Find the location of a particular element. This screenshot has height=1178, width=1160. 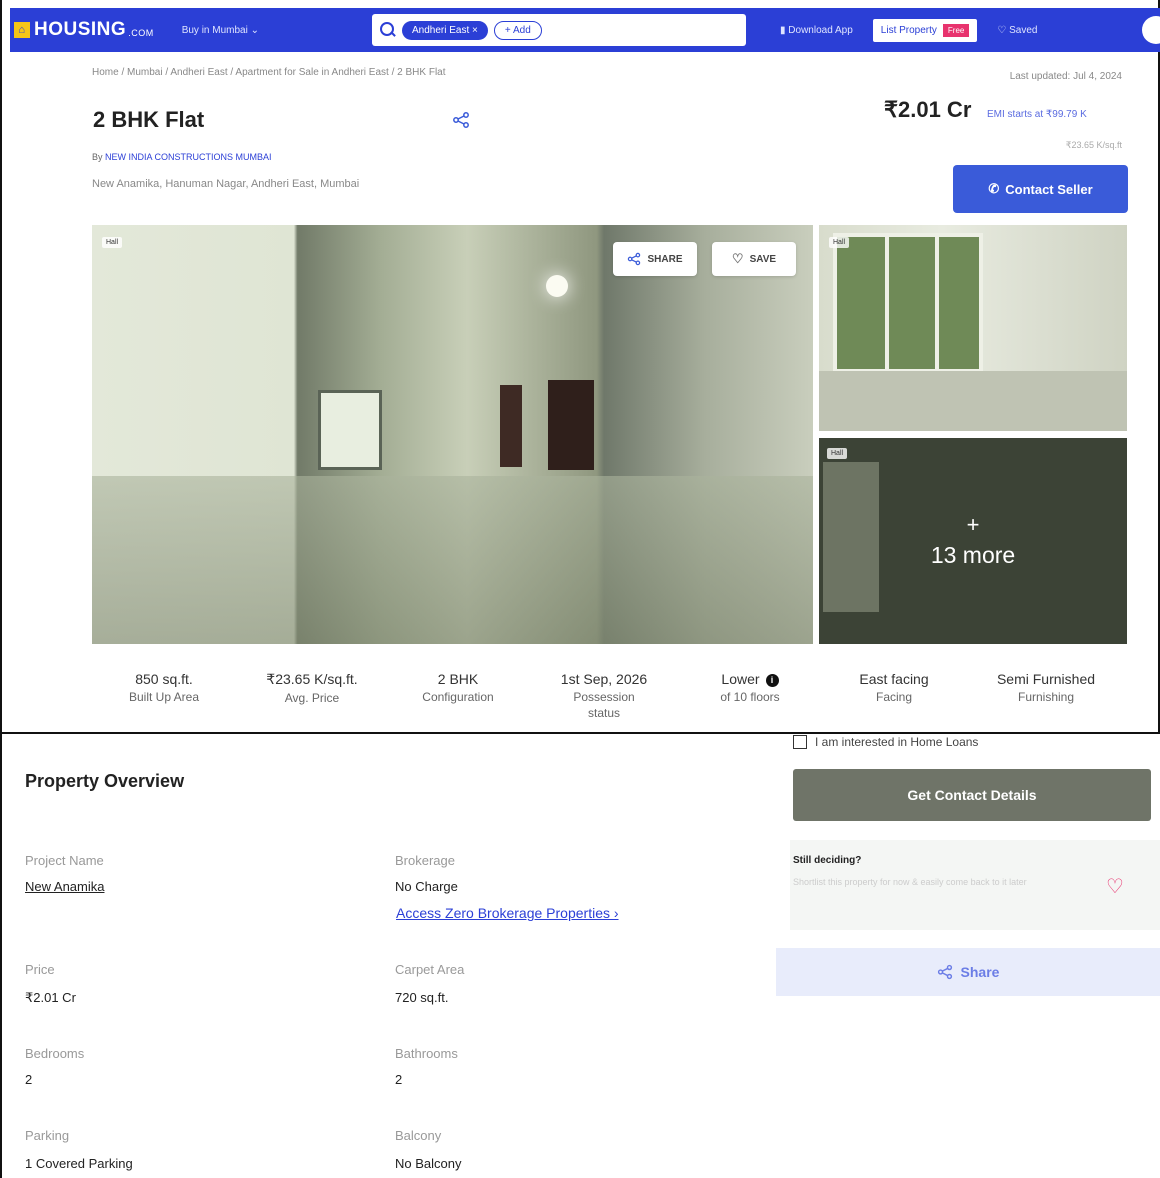

developer-name-link: NEW INDIA CONSTRUCTIONS MUMBAI is located at coordinates (188, 157).